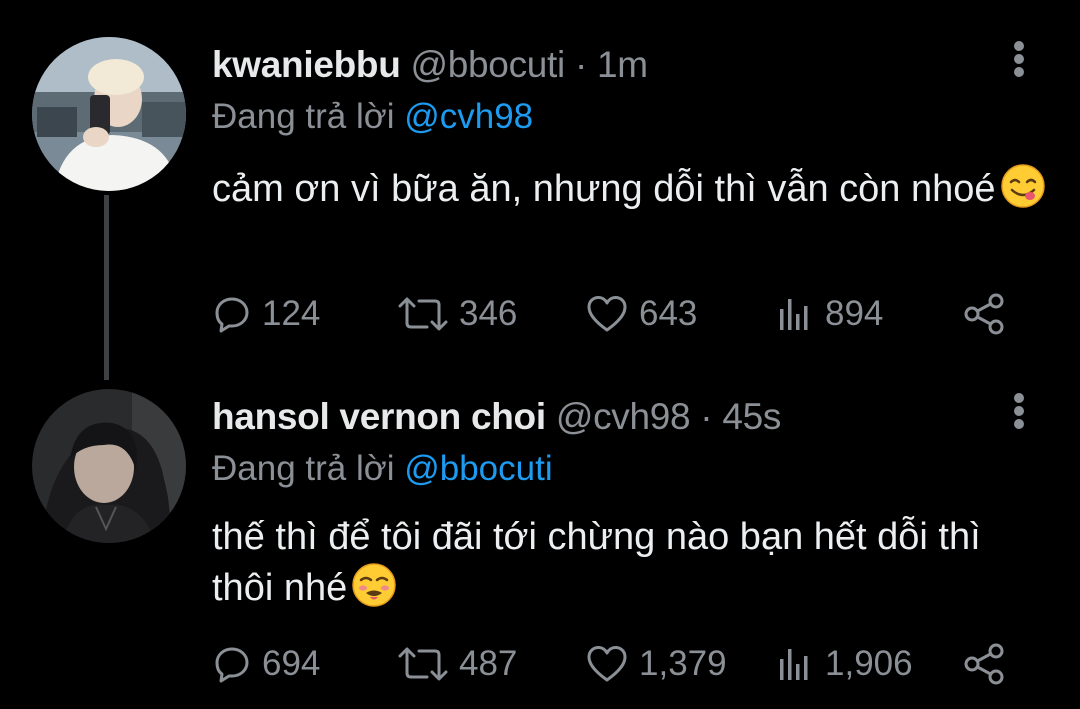 The image size is (1080, 709). I want to click on tweet-actions: 124 346 643 894, so click(540, 314).